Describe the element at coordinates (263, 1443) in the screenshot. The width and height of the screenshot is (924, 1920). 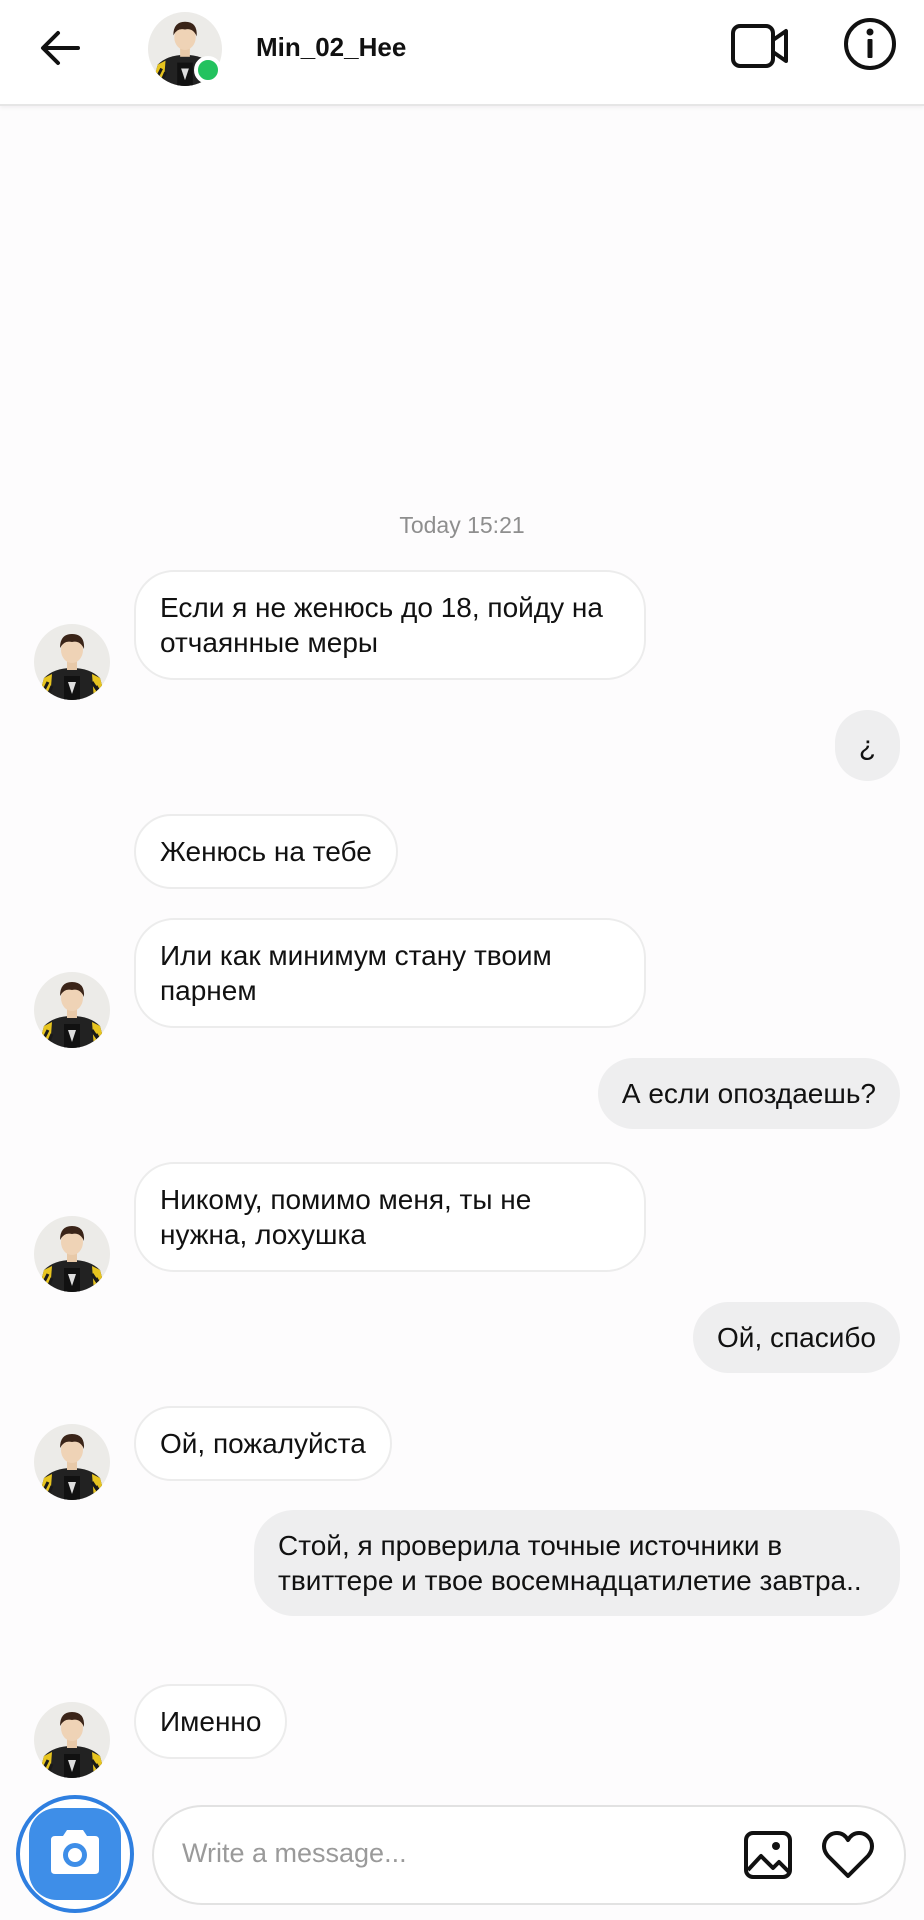
I see `message-bubble-incoming: Ой, пожалуйста` at that location.